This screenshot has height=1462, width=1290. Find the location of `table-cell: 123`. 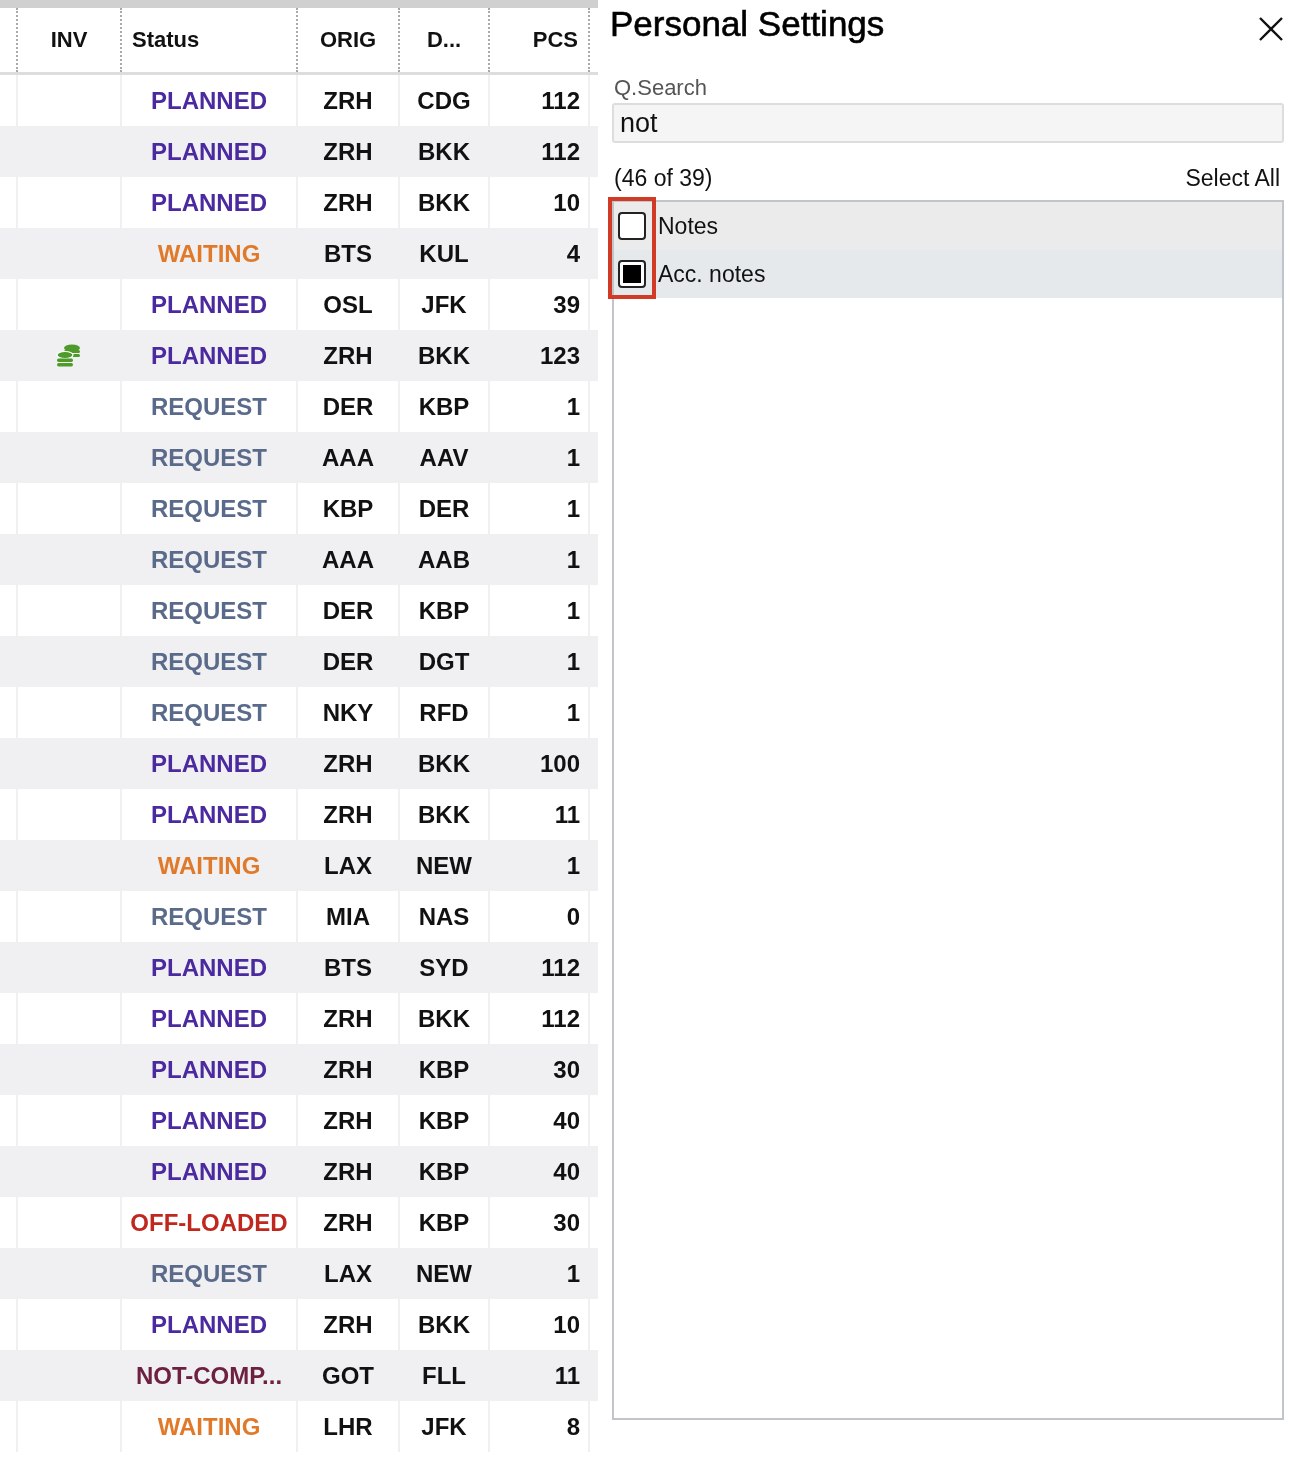

table-cell: 123 is located at coordinates (559, 355).